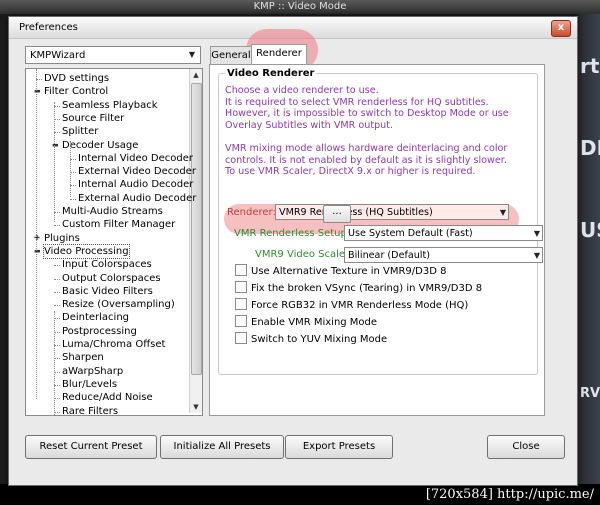  Describe the element at coordinates (95, 145) in the screenshot. I see `tree-item: ▬ Decoder Usage` at that location.